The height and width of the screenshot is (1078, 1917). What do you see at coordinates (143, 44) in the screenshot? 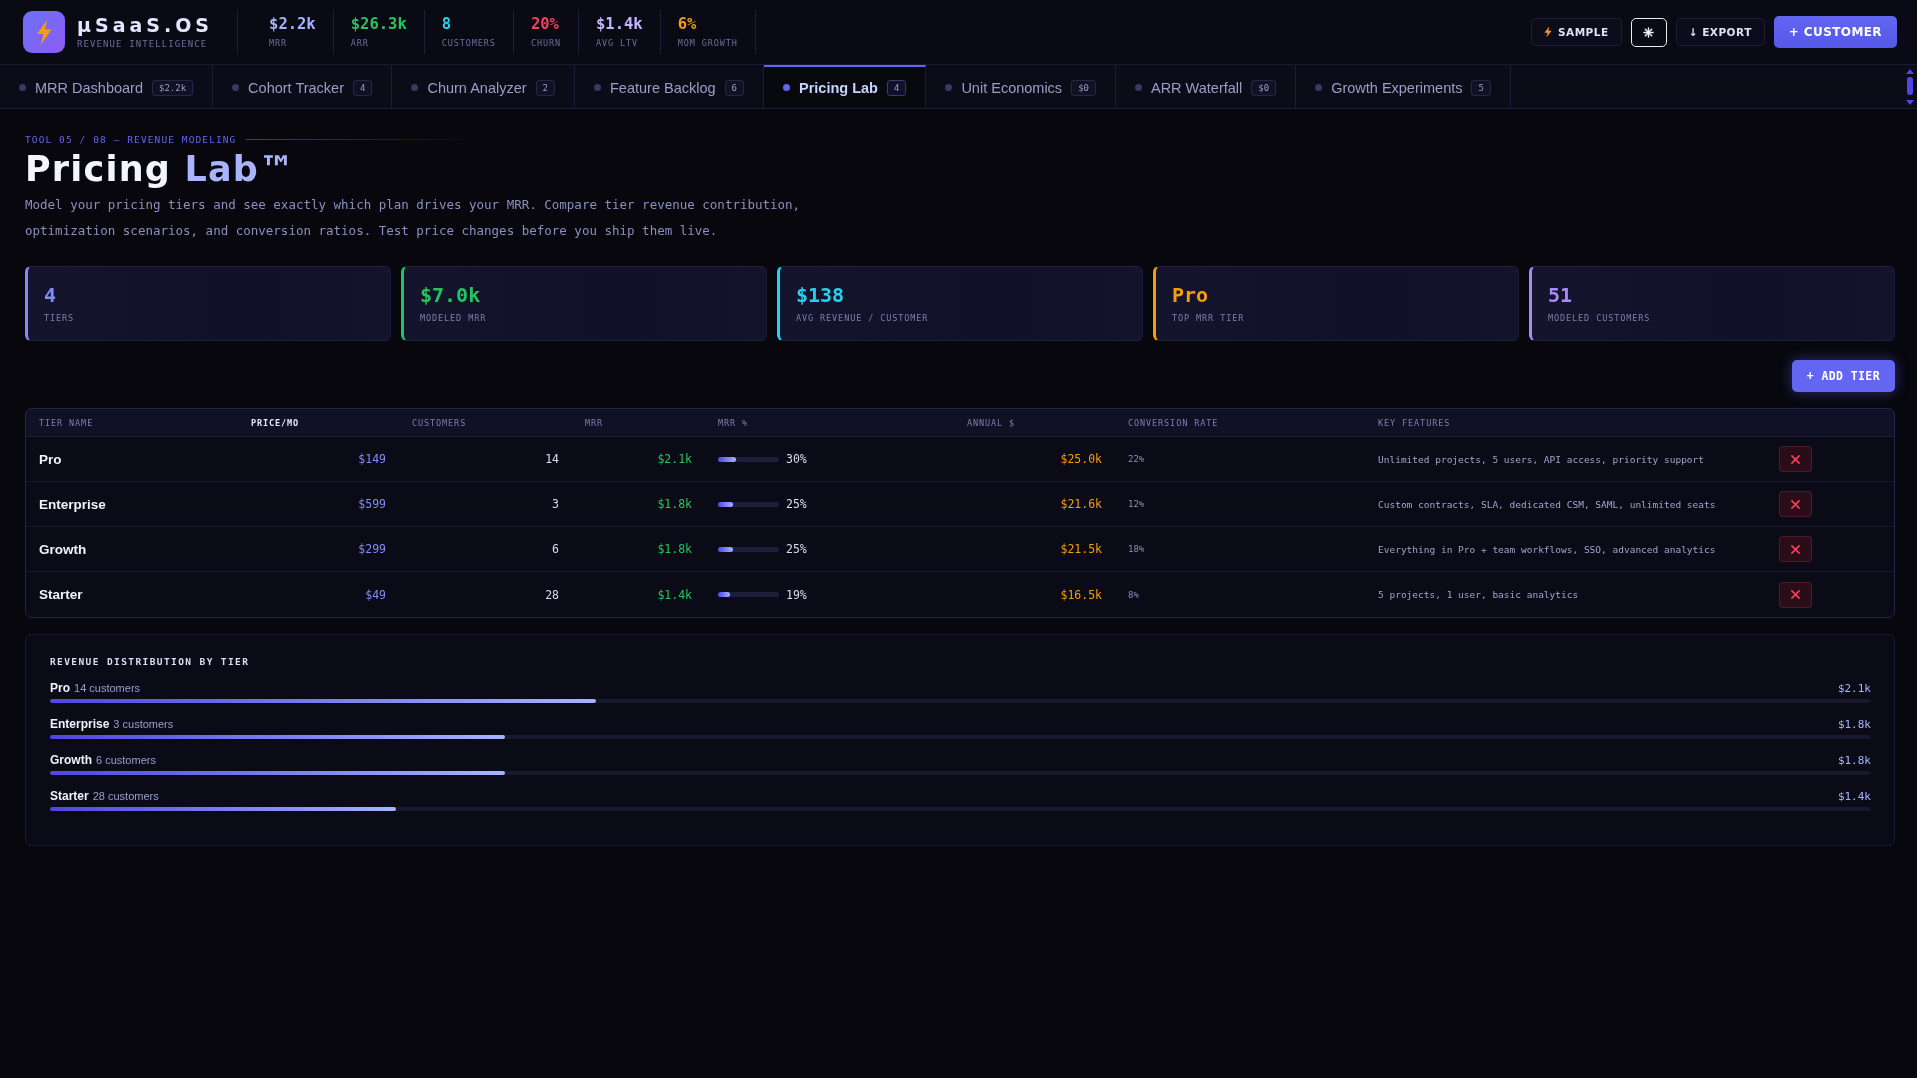
I see `brand-tagline: REVENUE INTELLIGENCE` at bounding box center [143, 44].